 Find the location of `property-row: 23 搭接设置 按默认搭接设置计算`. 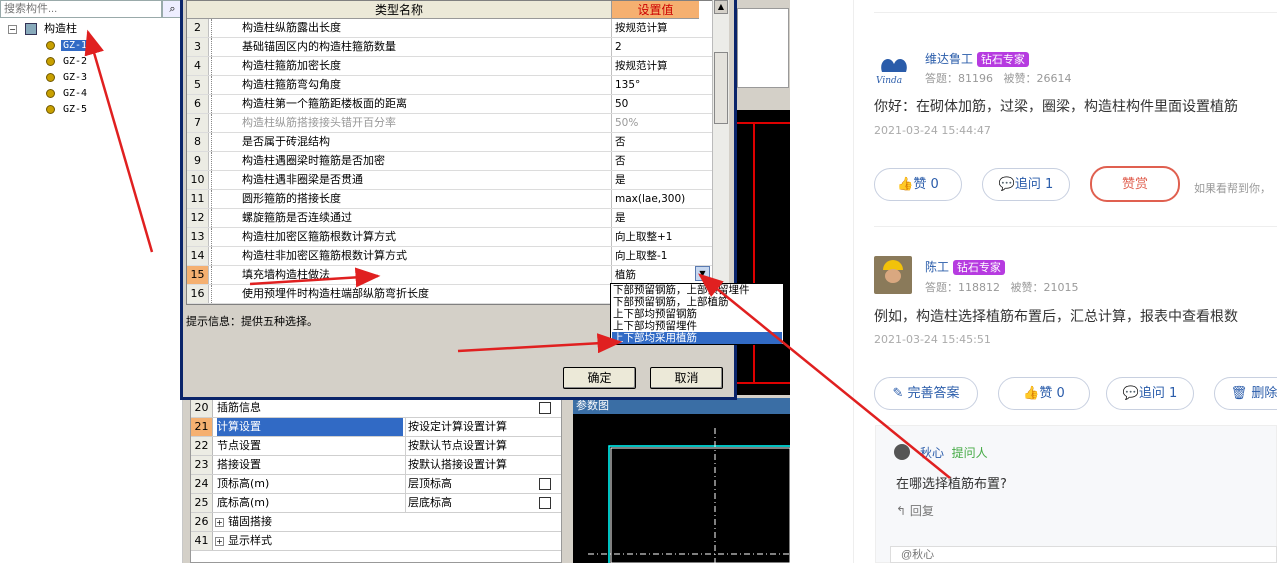

property-row: 23 搭接设置 按默认搭接设置计算 is located at coordinates (376, 465).